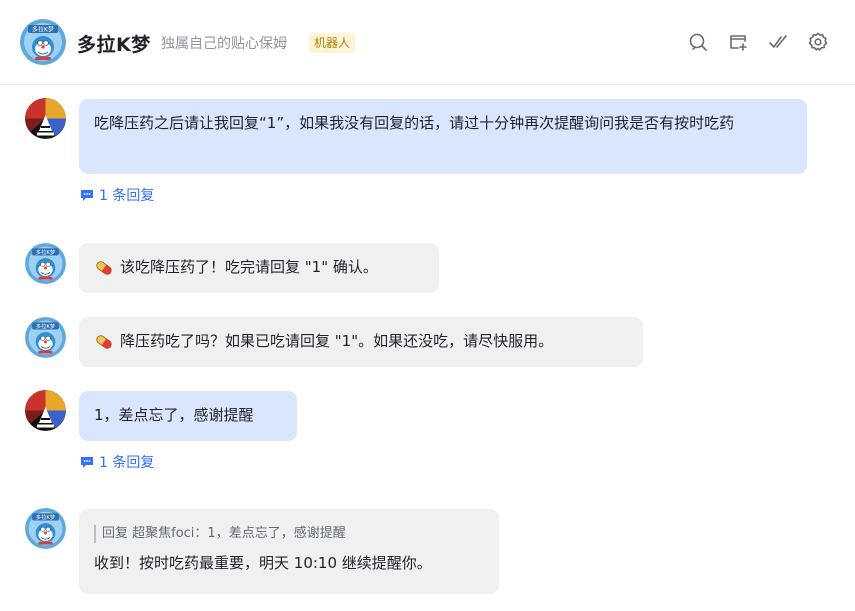 The width and height of the screenshot is (855, 611). What do you see at coordinates (698, 42) in the screenshot?
I see `search-icon` at bounding box center [698, 42].